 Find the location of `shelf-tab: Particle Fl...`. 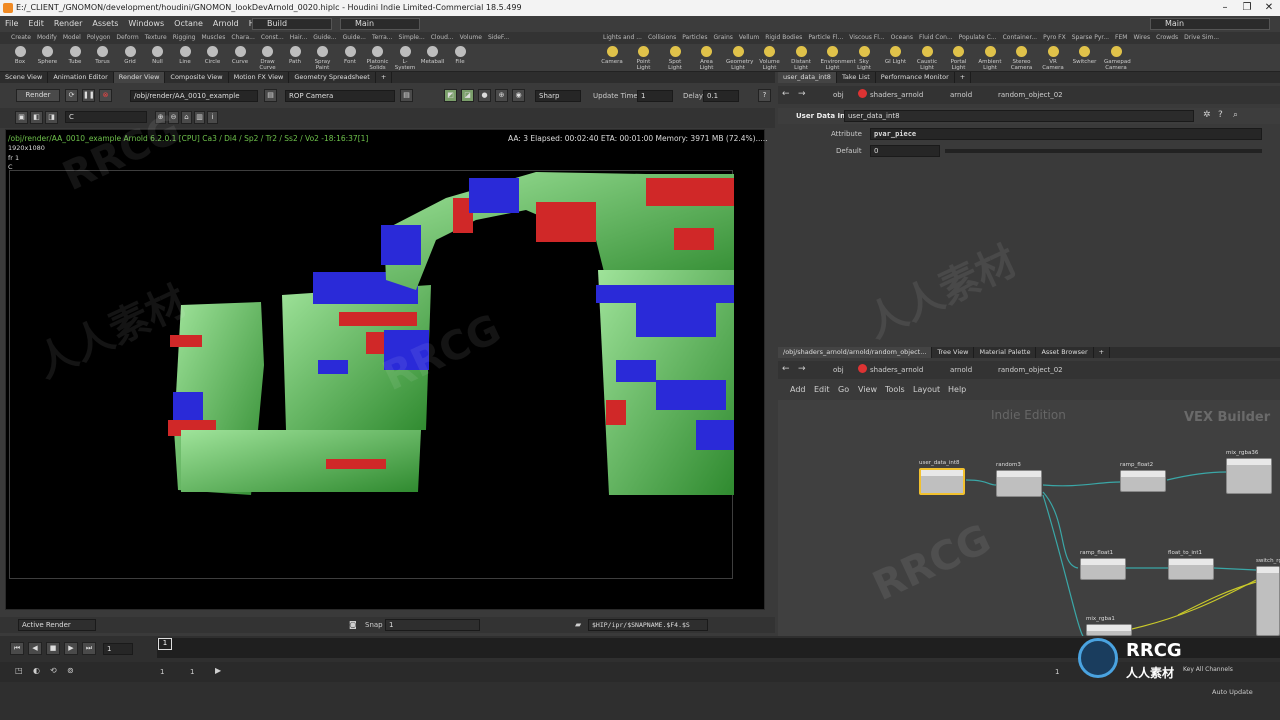

shelf-tab: Particle Fl... is located at coordinates (825, 38).